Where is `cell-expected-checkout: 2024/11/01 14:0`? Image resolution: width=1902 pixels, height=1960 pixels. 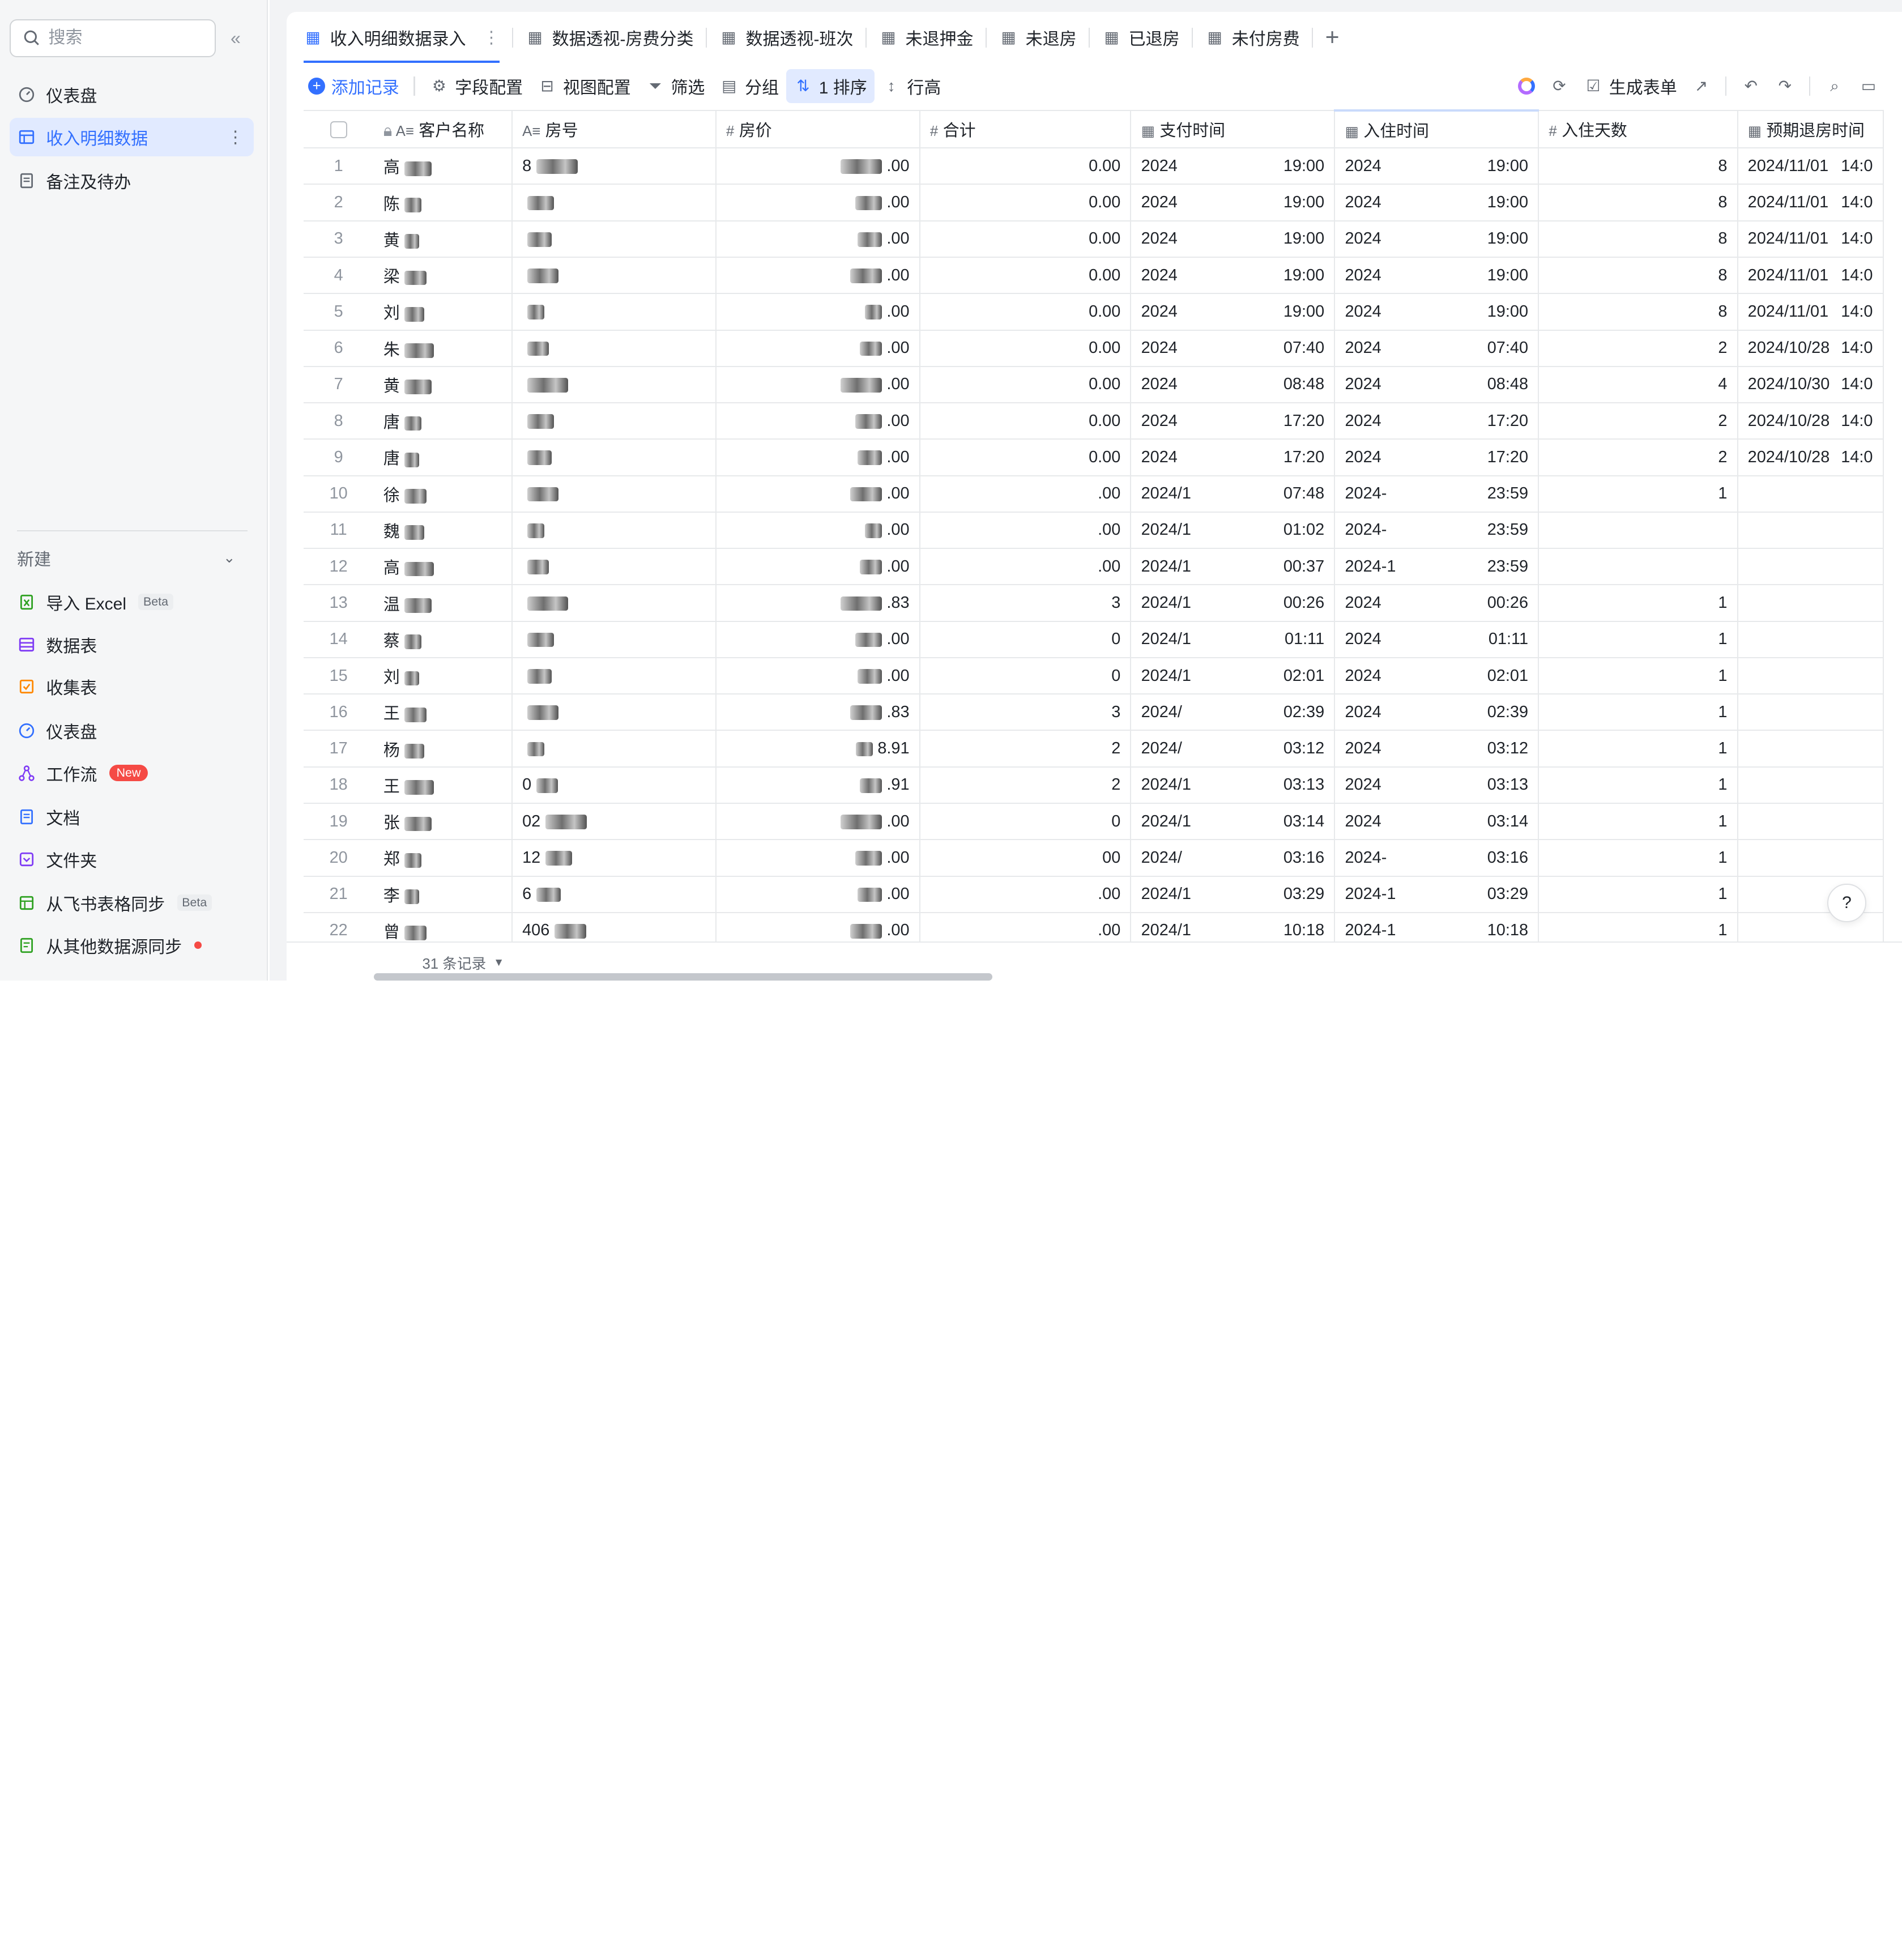 cell-expected-checkout: 2024/11/01 14:0 is located at coordinates (1810, 203).